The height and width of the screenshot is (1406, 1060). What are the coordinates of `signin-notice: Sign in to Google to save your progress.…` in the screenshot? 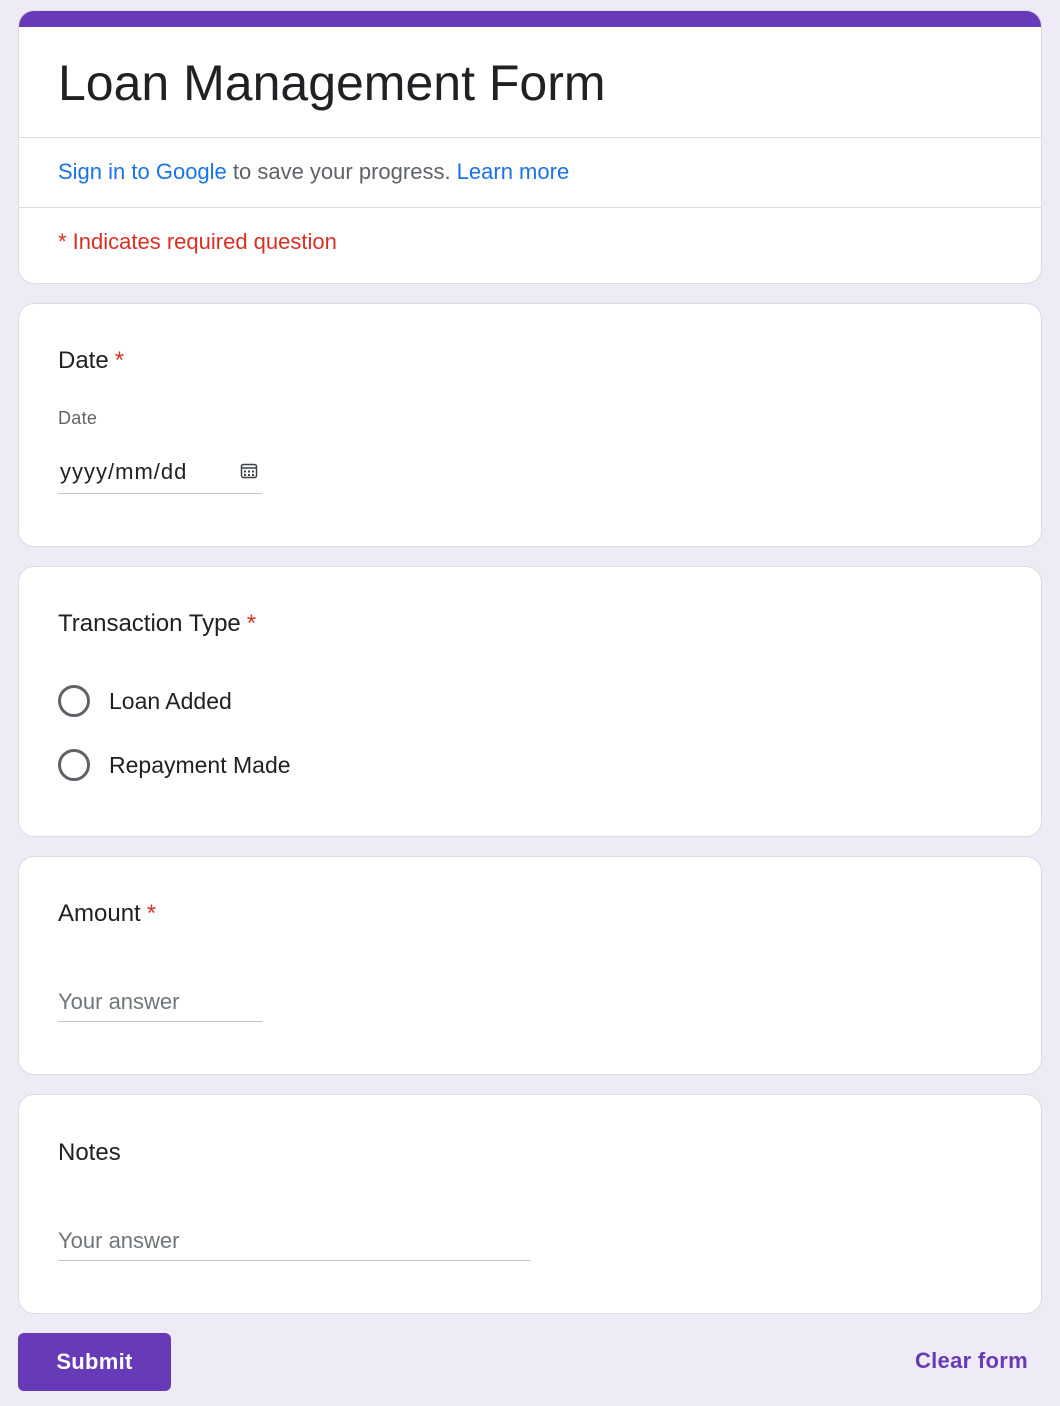 It's located at (313, 172).